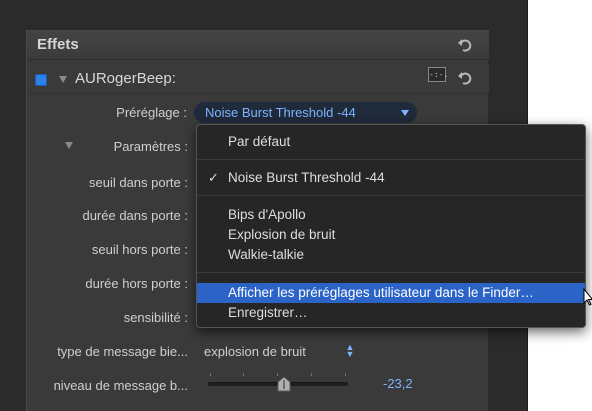  I want to click on plugin-reset-icon, so click(465, 78).